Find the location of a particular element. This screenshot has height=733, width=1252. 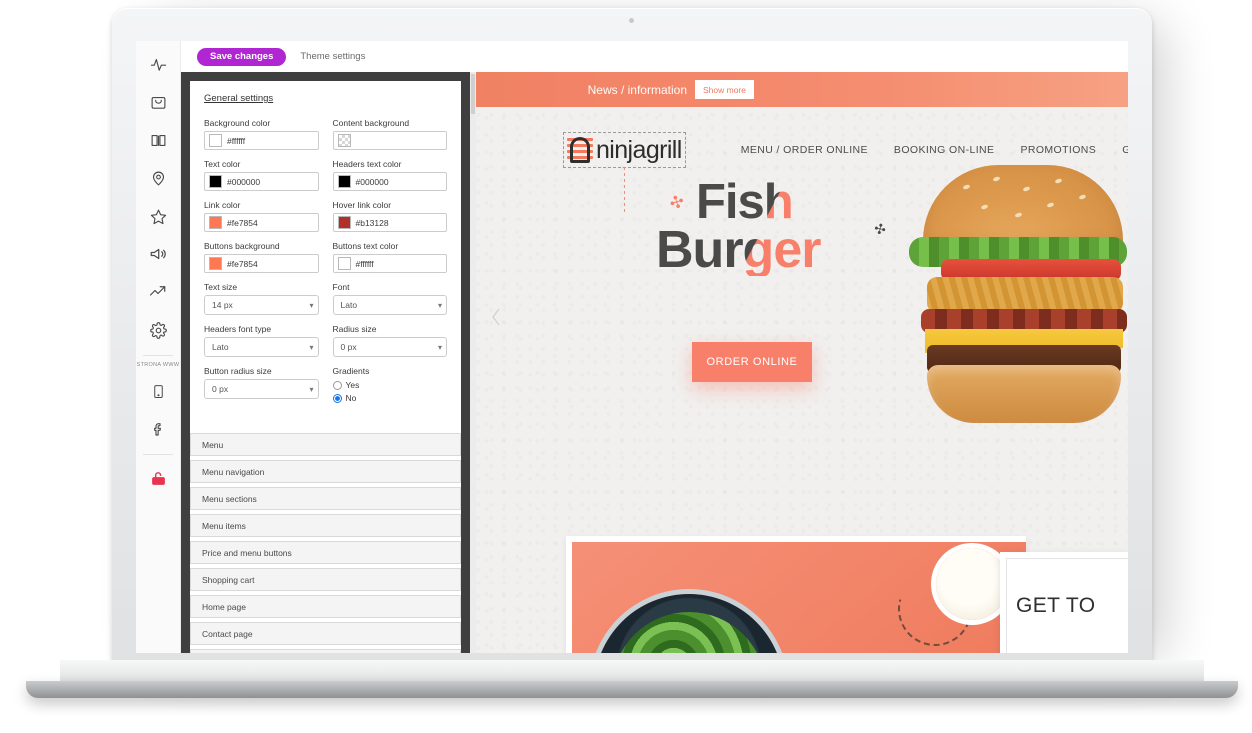

news-bar: News / information Show more is located at coordinates (802, 89).